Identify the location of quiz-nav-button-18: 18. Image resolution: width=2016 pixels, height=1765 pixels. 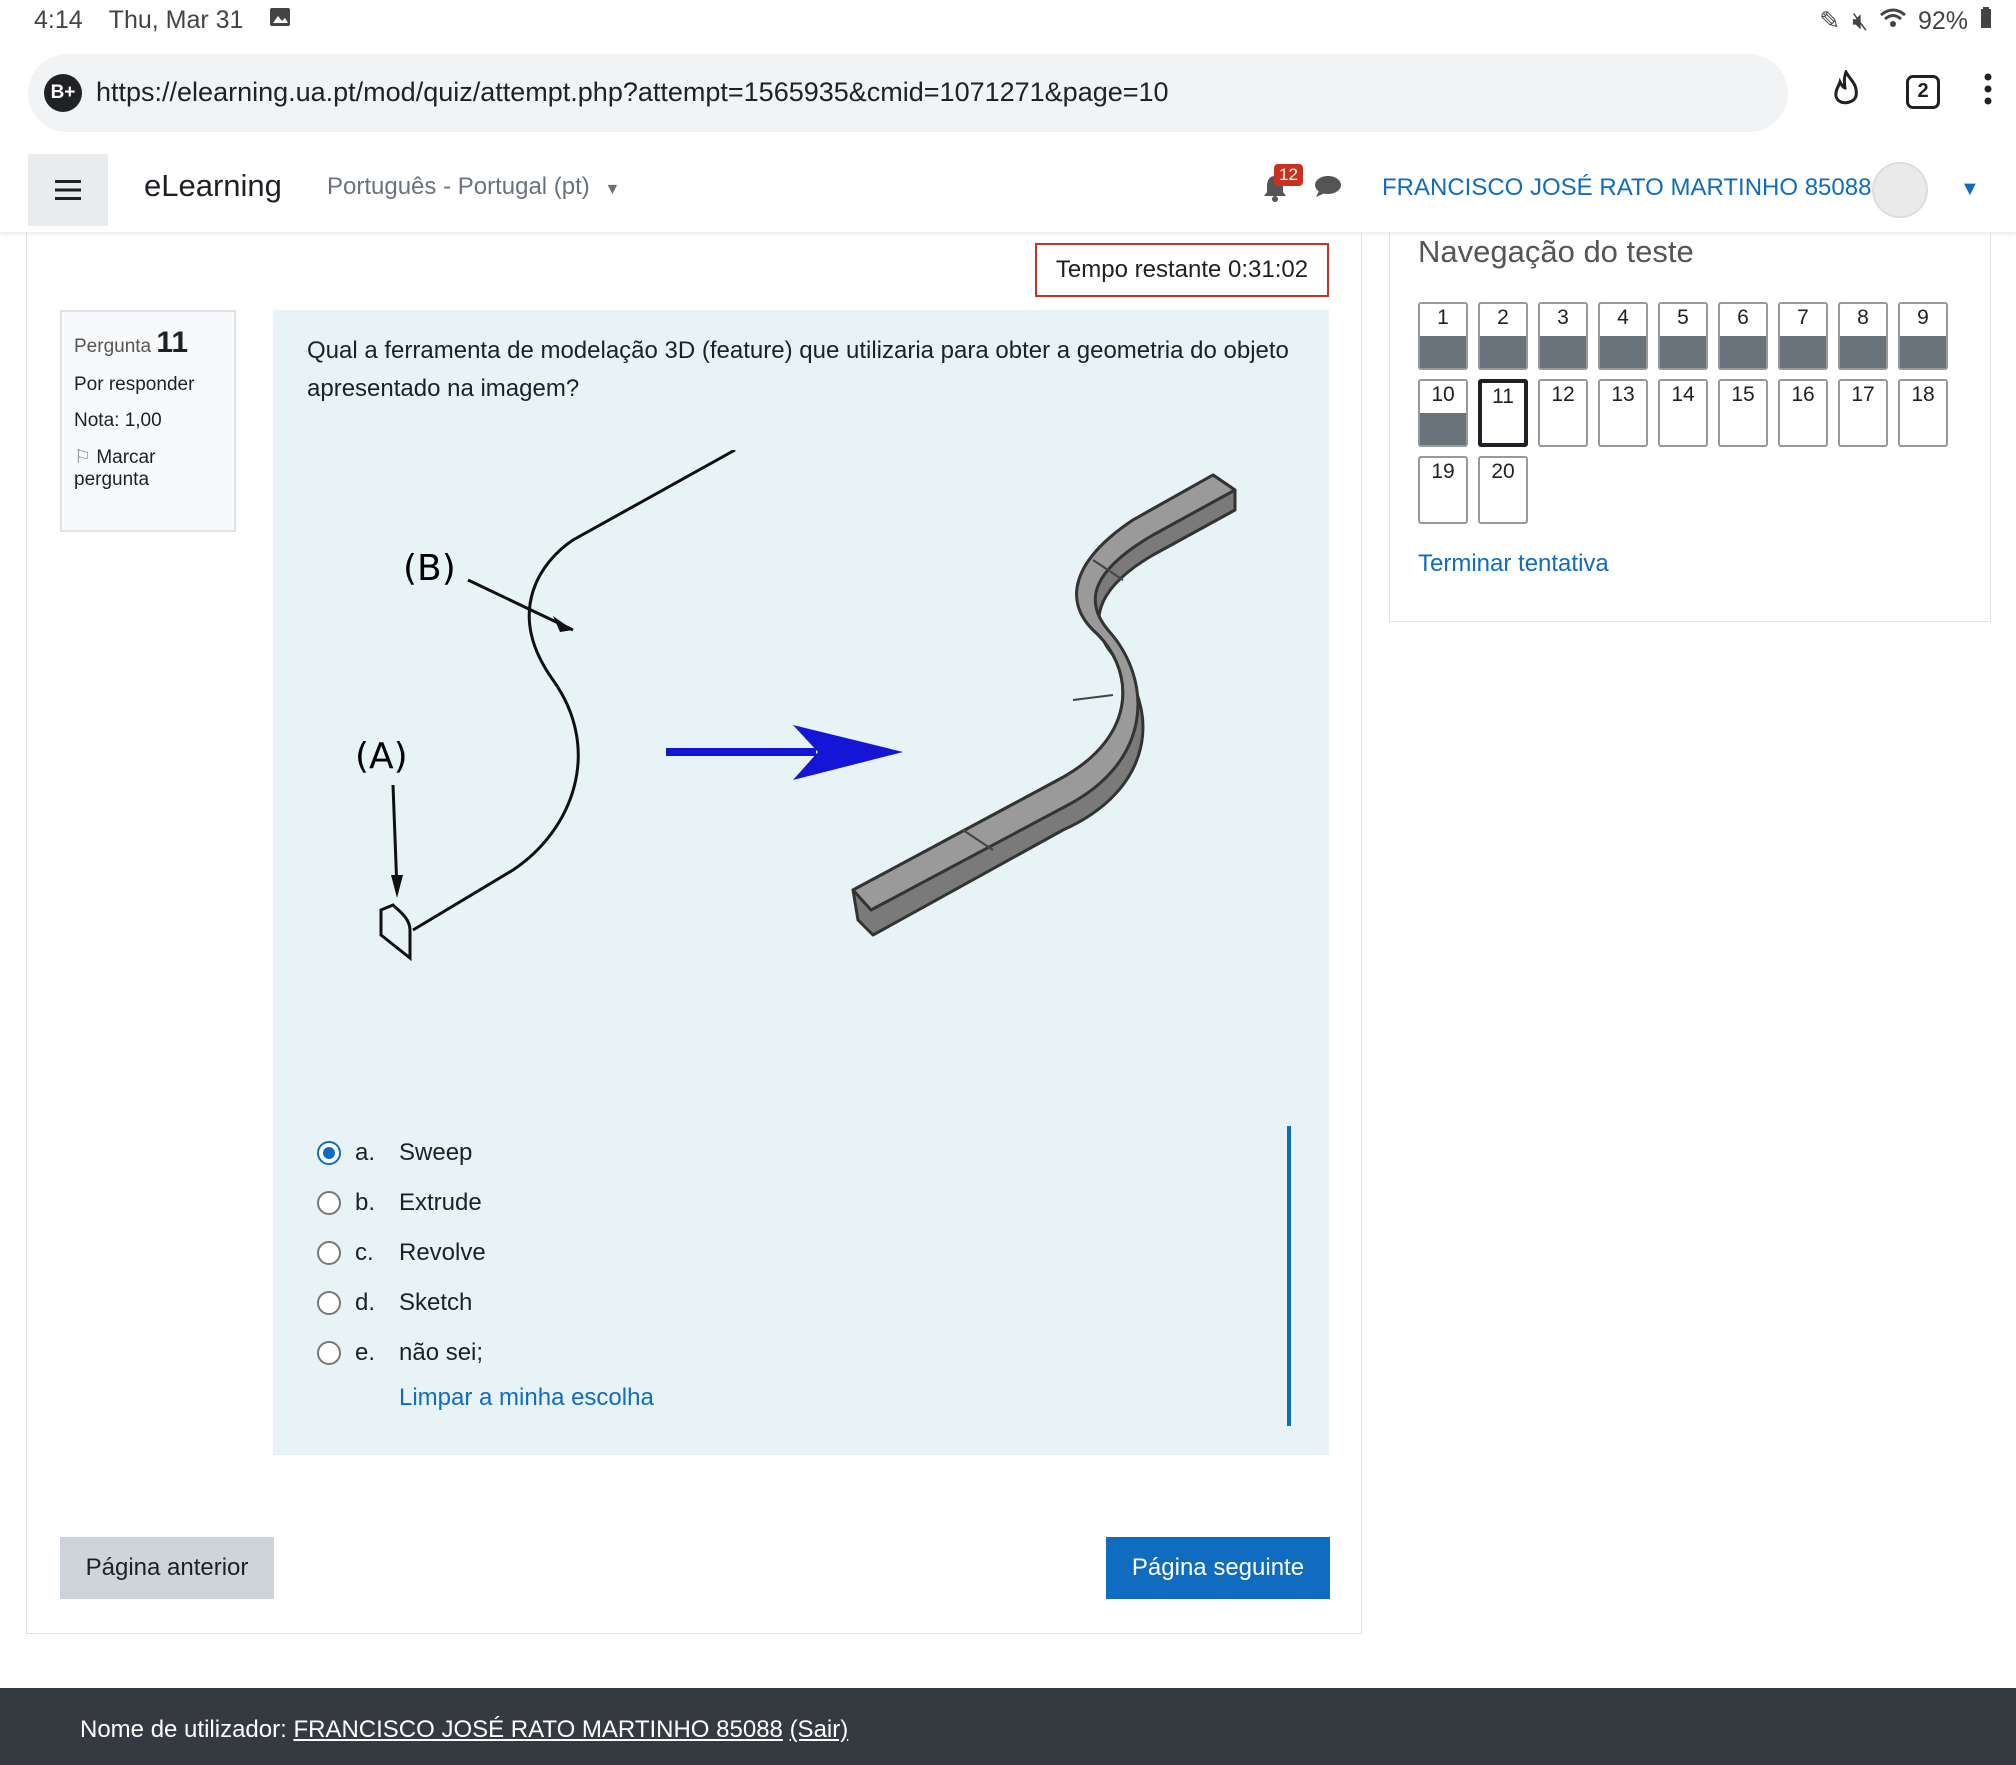
(1923, 413).